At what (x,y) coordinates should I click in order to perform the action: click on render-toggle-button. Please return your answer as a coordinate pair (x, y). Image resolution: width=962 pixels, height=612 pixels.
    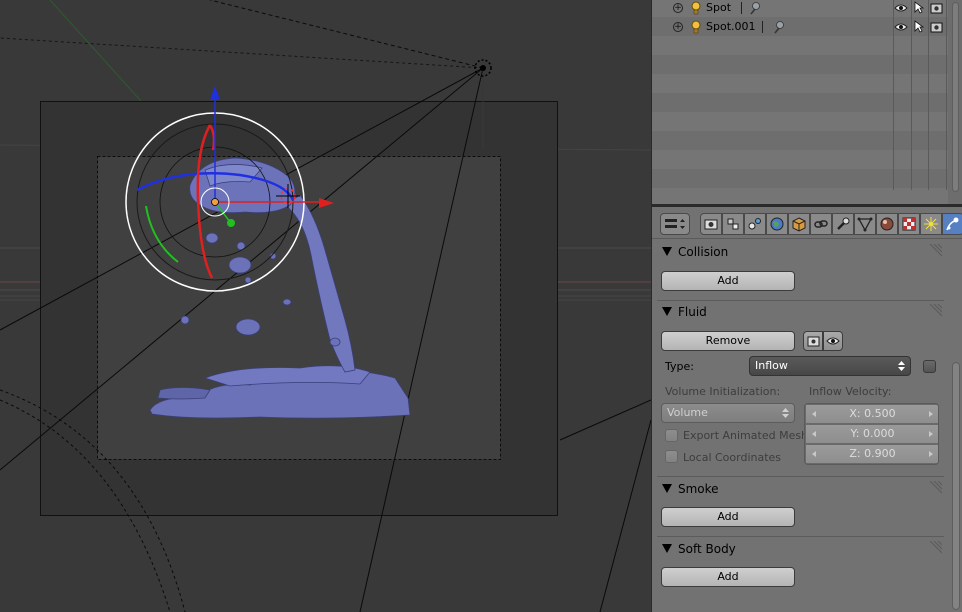
    Looking at the image, I should click on (813, 341).